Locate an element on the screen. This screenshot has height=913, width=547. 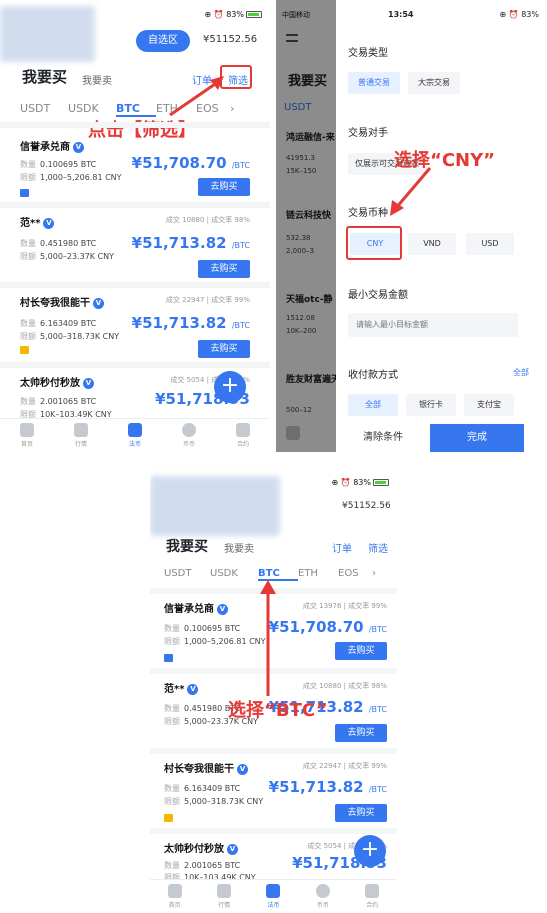
merchant-stats: 成交 13976 | 成交率 99% is located at coordinates (344, 606).